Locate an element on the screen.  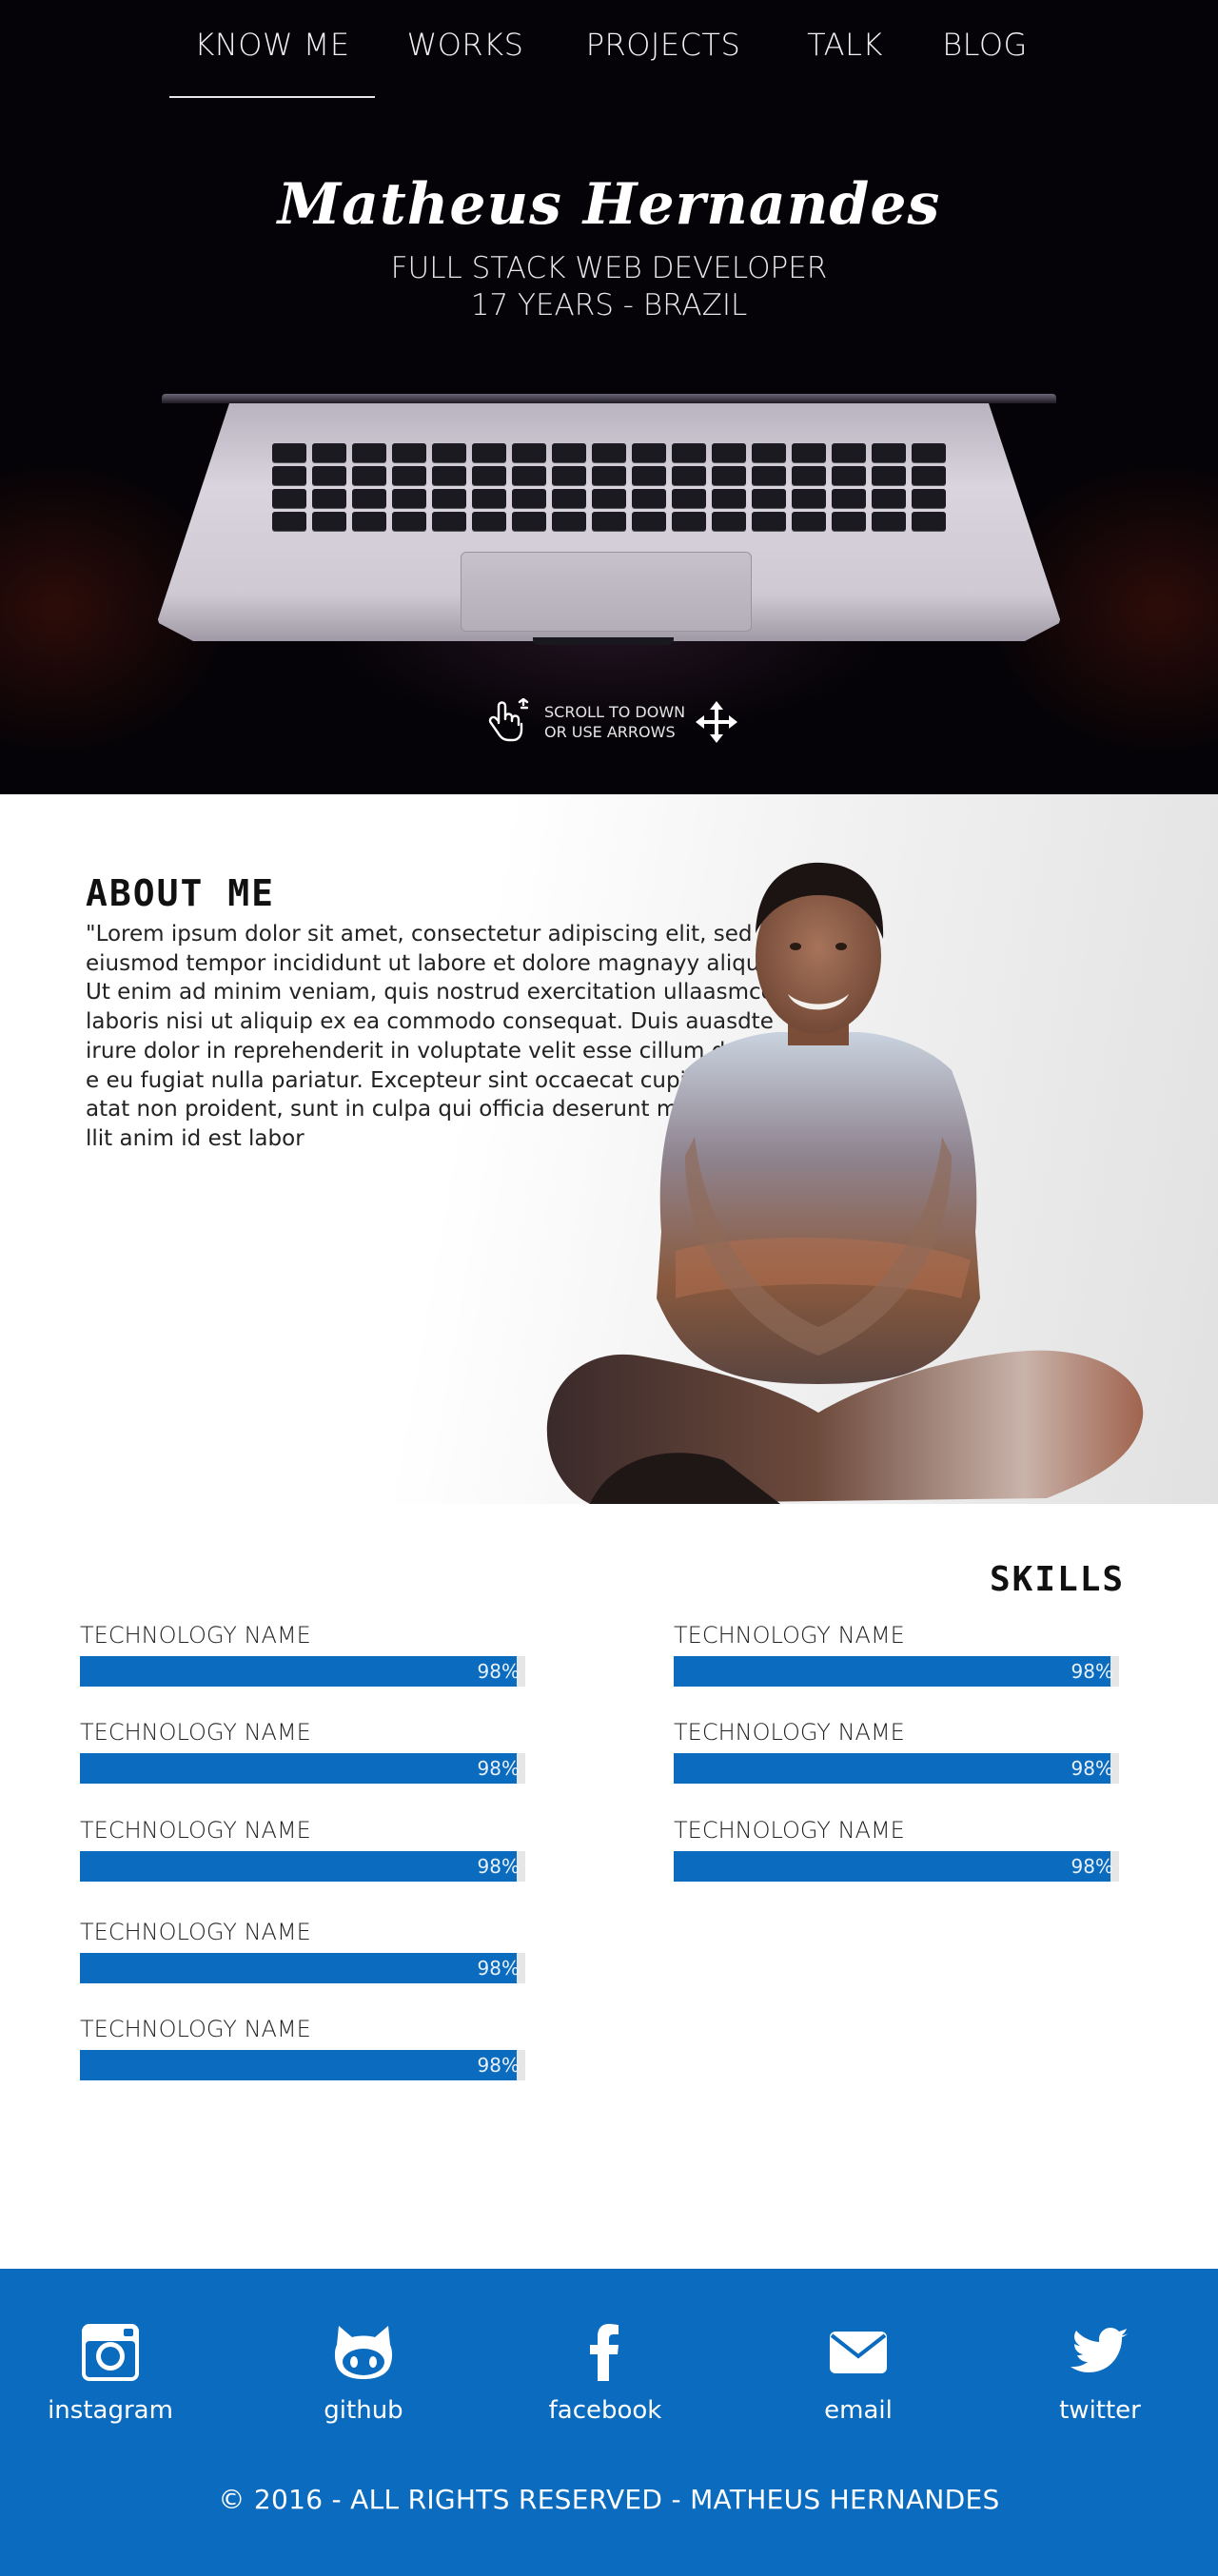
scroll-hint-line2: OR USE ARROWS is located at coordinates (610, 732).